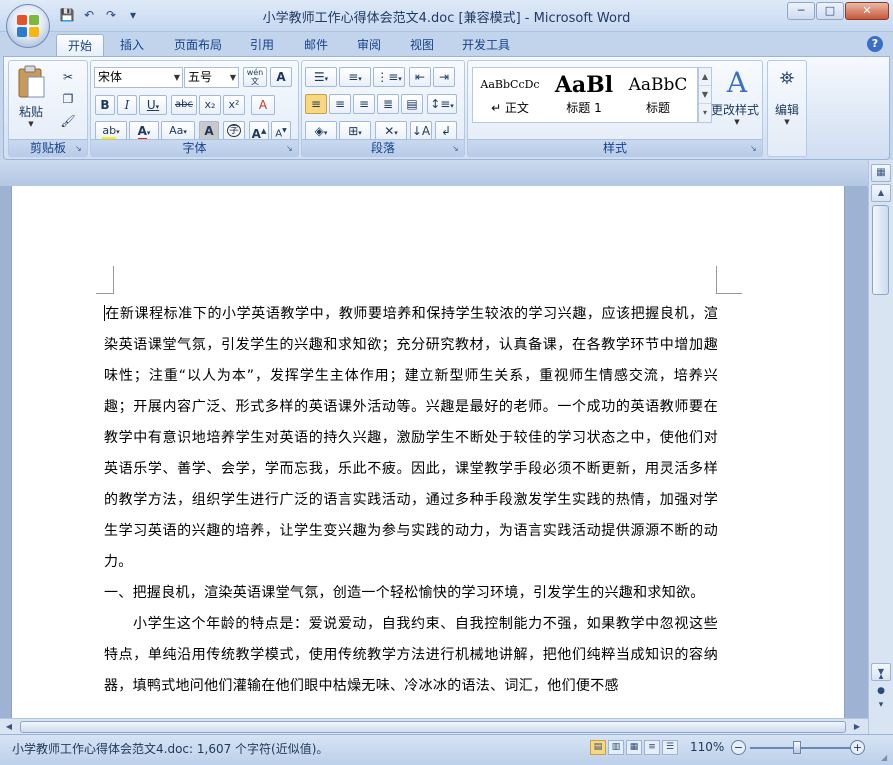 This screenshot has height=765, width=893. What do you see at coordinates (68, 77) in the screenshot?
I see `cut-button: ✂` at bounding box center [68, 77].